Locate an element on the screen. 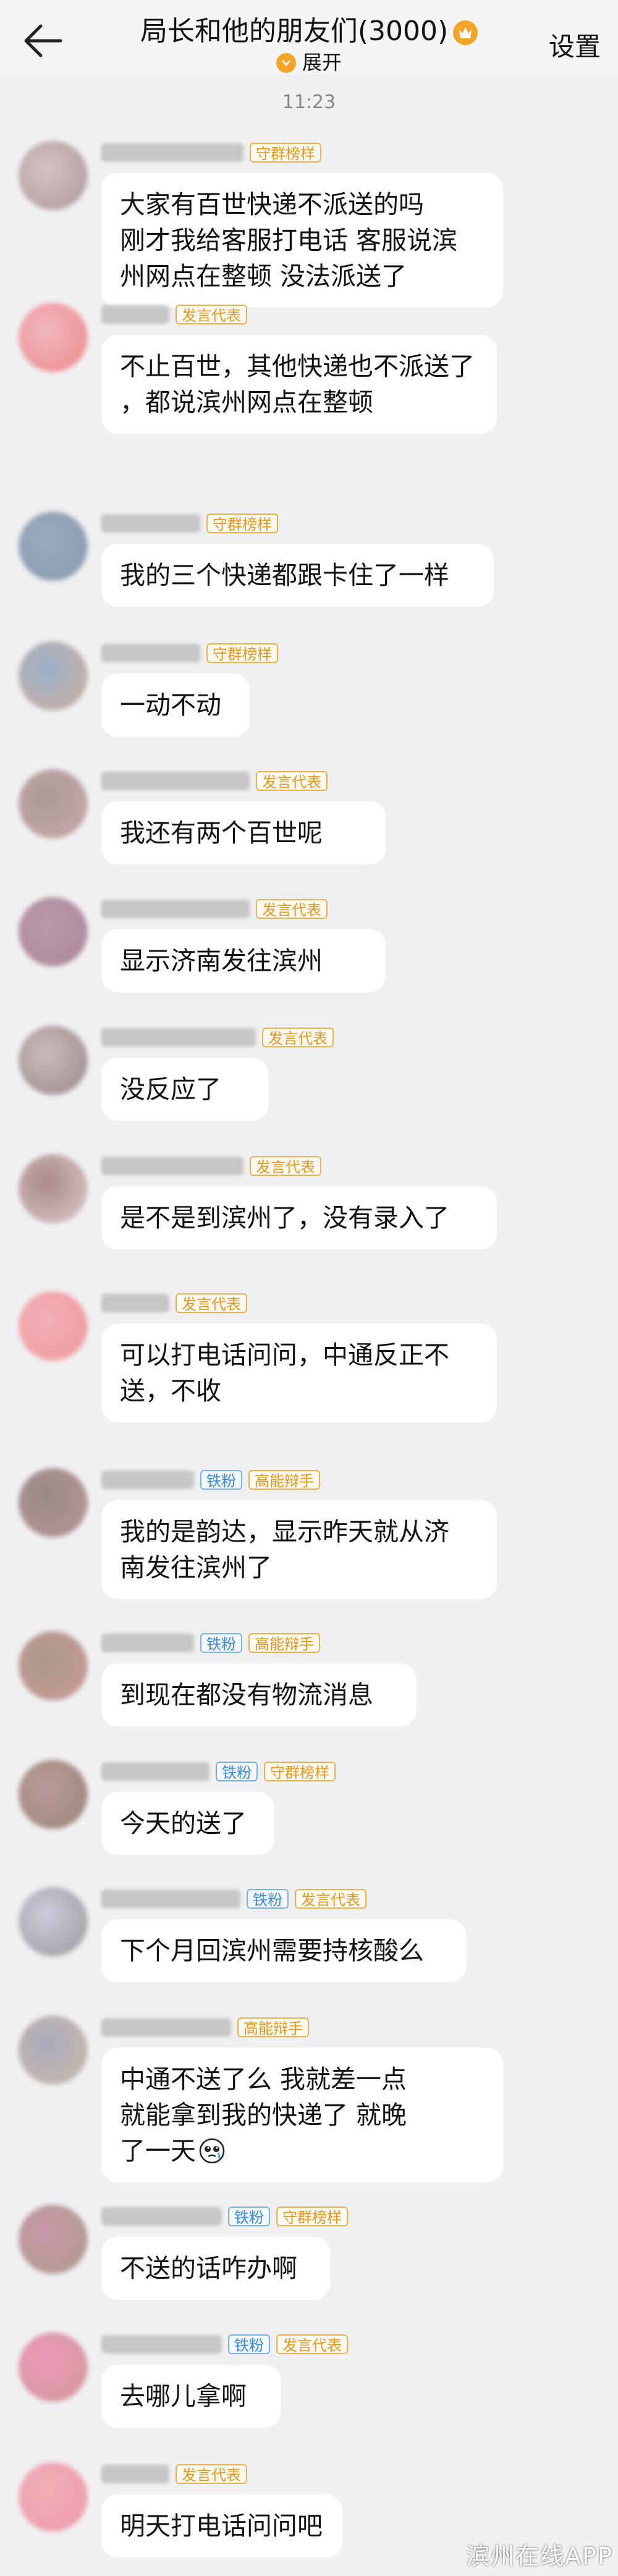 The height and width of the screenshot is (2576, 618). chat-header: 局长和他的朋友们(3000) 展开 设置 is located at coordinates (309, 37).